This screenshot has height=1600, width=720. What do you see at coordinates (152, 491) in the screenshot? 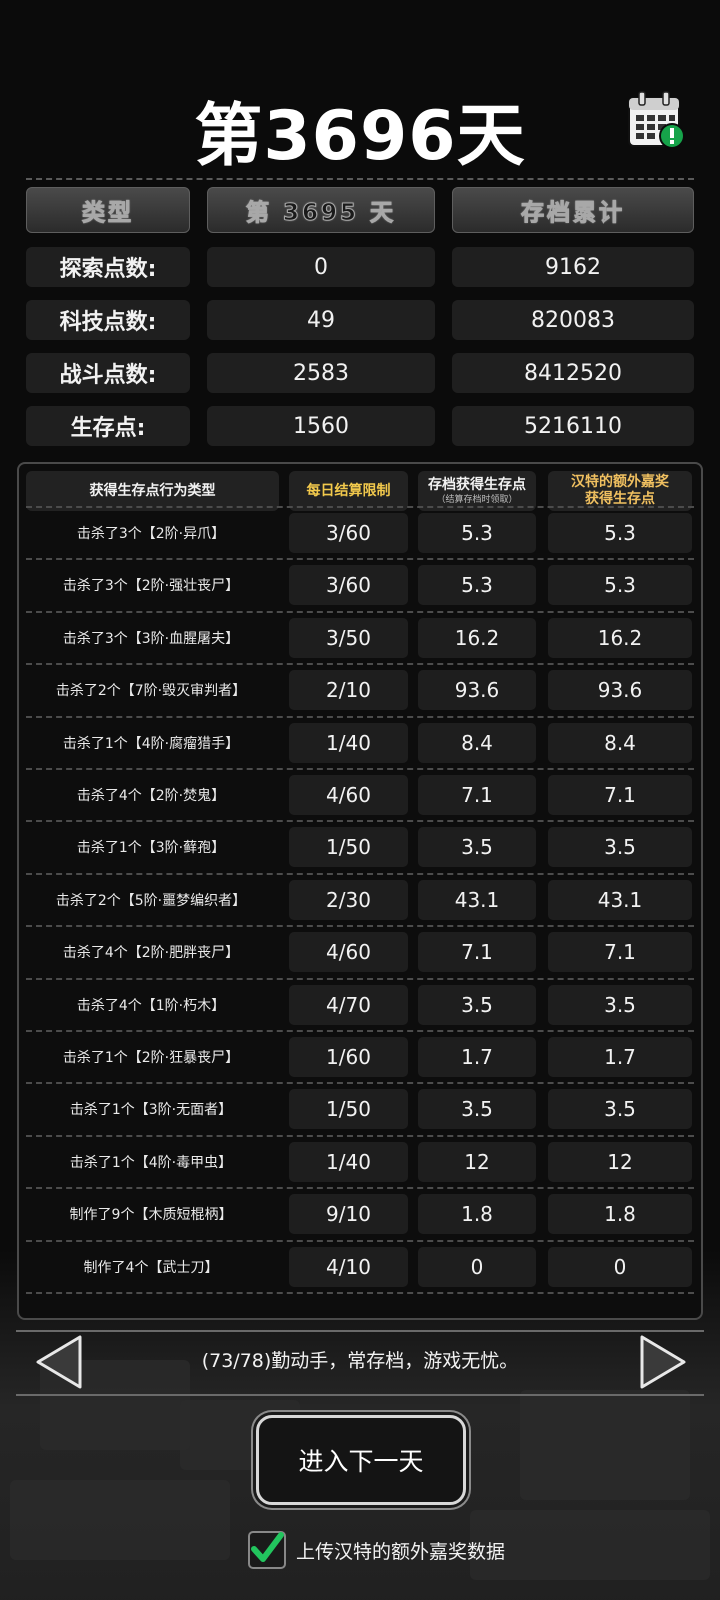
I see `detail-header-type: 获得生存点行为类型` at bounding box center [152, 491].